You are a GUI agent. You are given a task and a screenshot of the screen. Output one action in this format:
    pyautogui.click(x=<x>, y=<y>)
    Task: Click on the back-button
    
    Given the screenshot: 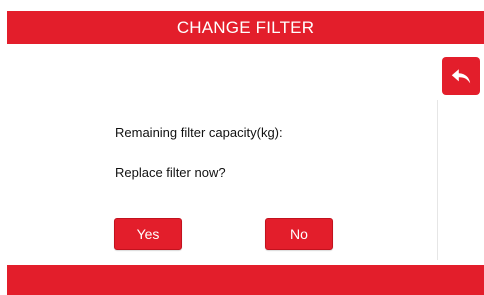 What is the action you would take?
    pyautogui.click(x=461, y=76)
    